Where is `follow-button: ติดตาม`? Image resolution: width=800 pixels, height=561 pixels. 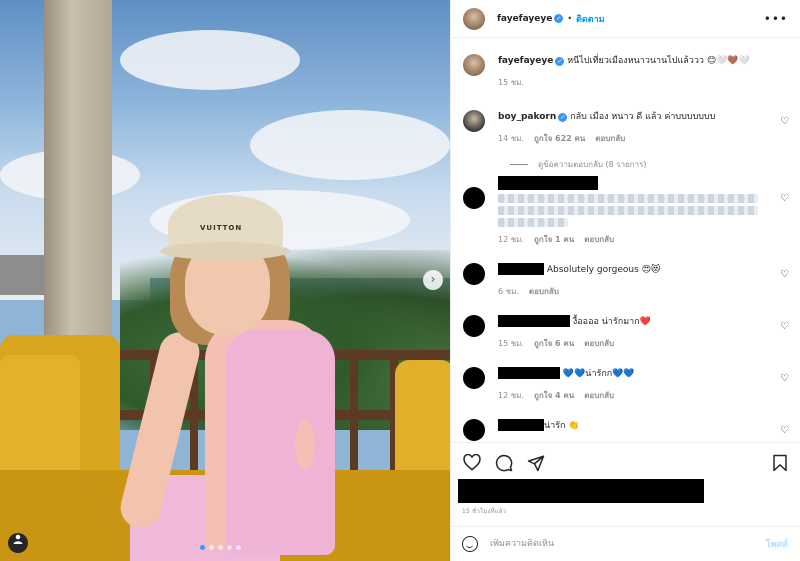
follow-button: ติดตาม is located at coordinates (590, 19).